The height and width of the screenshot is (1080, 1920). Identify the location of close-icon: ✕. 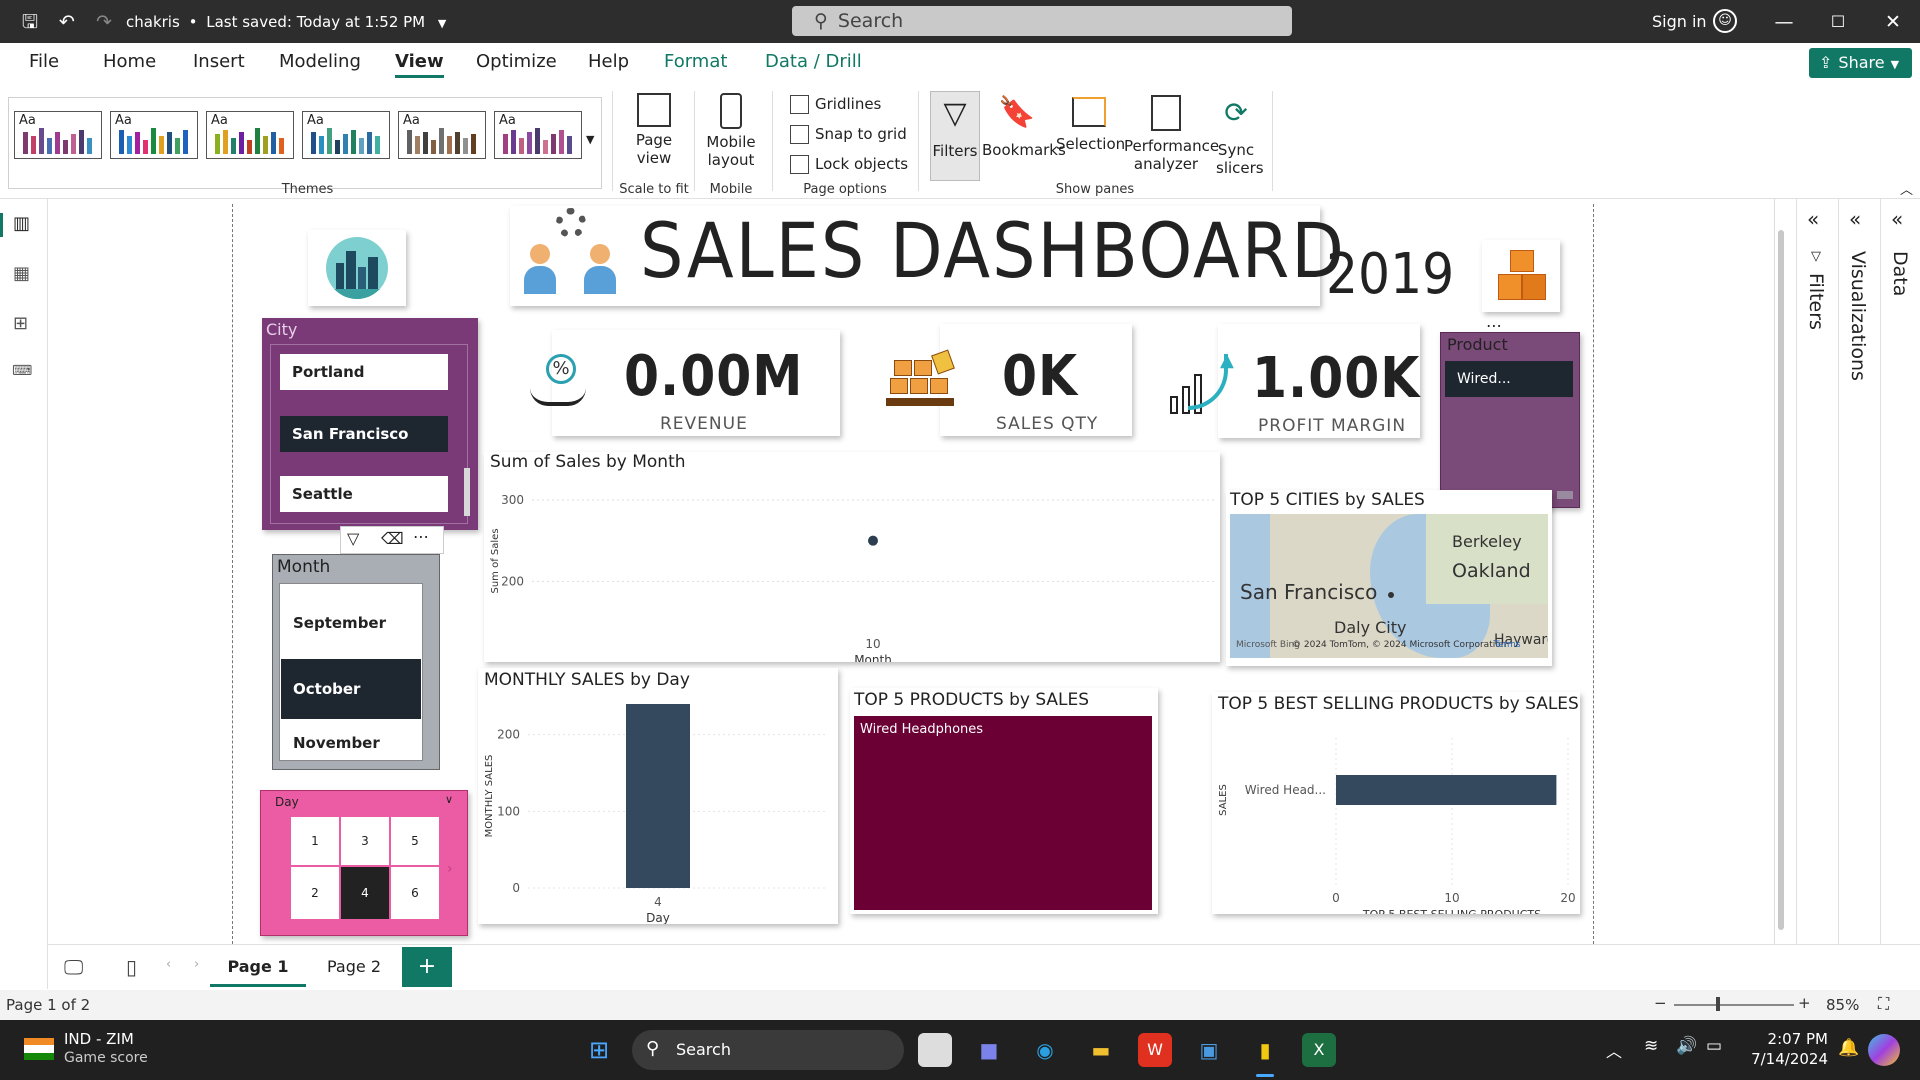
(1893, 22).